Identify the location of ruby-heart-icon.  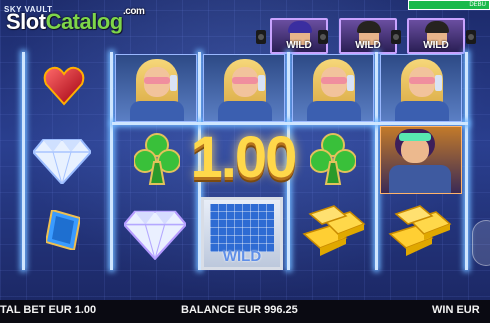
(64, 86).